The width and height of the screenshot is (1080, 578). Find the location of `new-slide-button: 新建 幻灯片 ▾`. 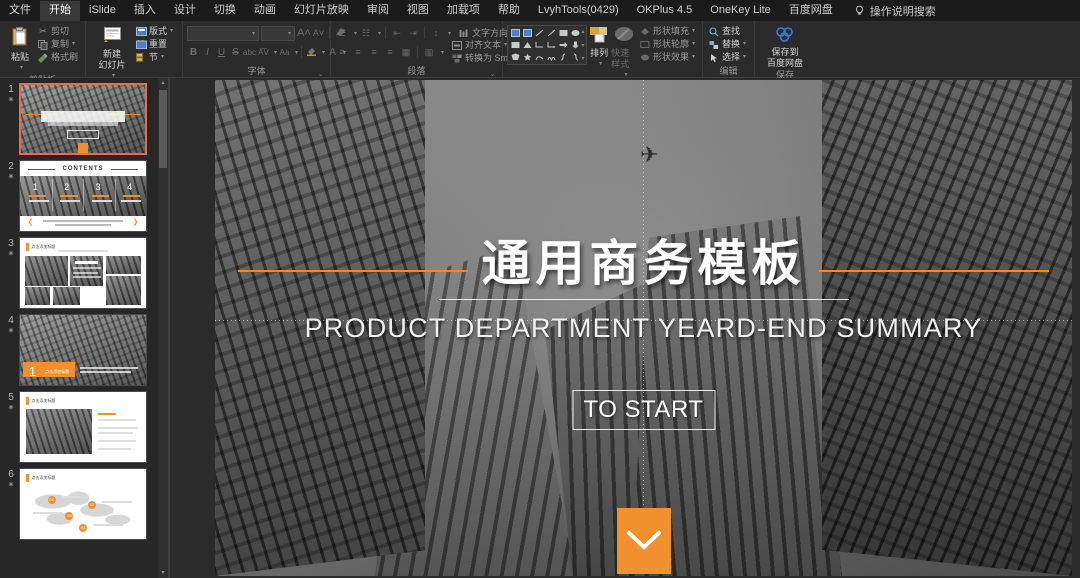

new-slide-button: 新建 幻灯片 ▾ is located at coordinates (112, 53).